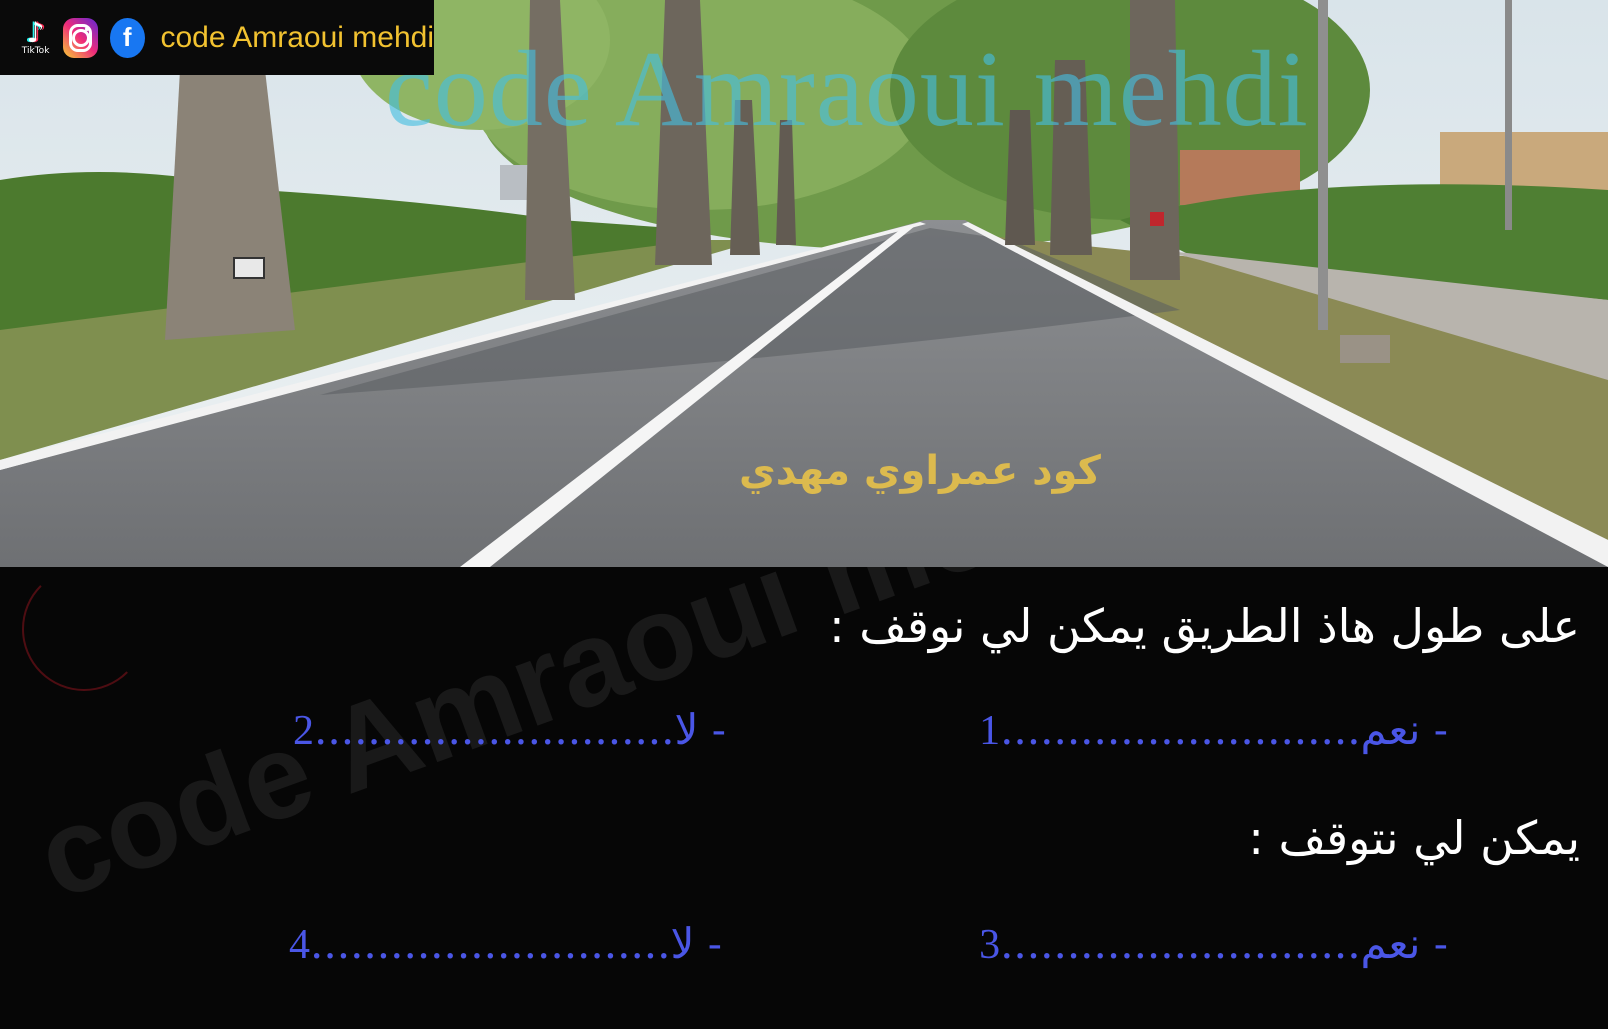 The image size is (1608, 1029). Describe the element at coordinates (127, 37) in the screenshot. I see `facebook-icon: f` at that location.